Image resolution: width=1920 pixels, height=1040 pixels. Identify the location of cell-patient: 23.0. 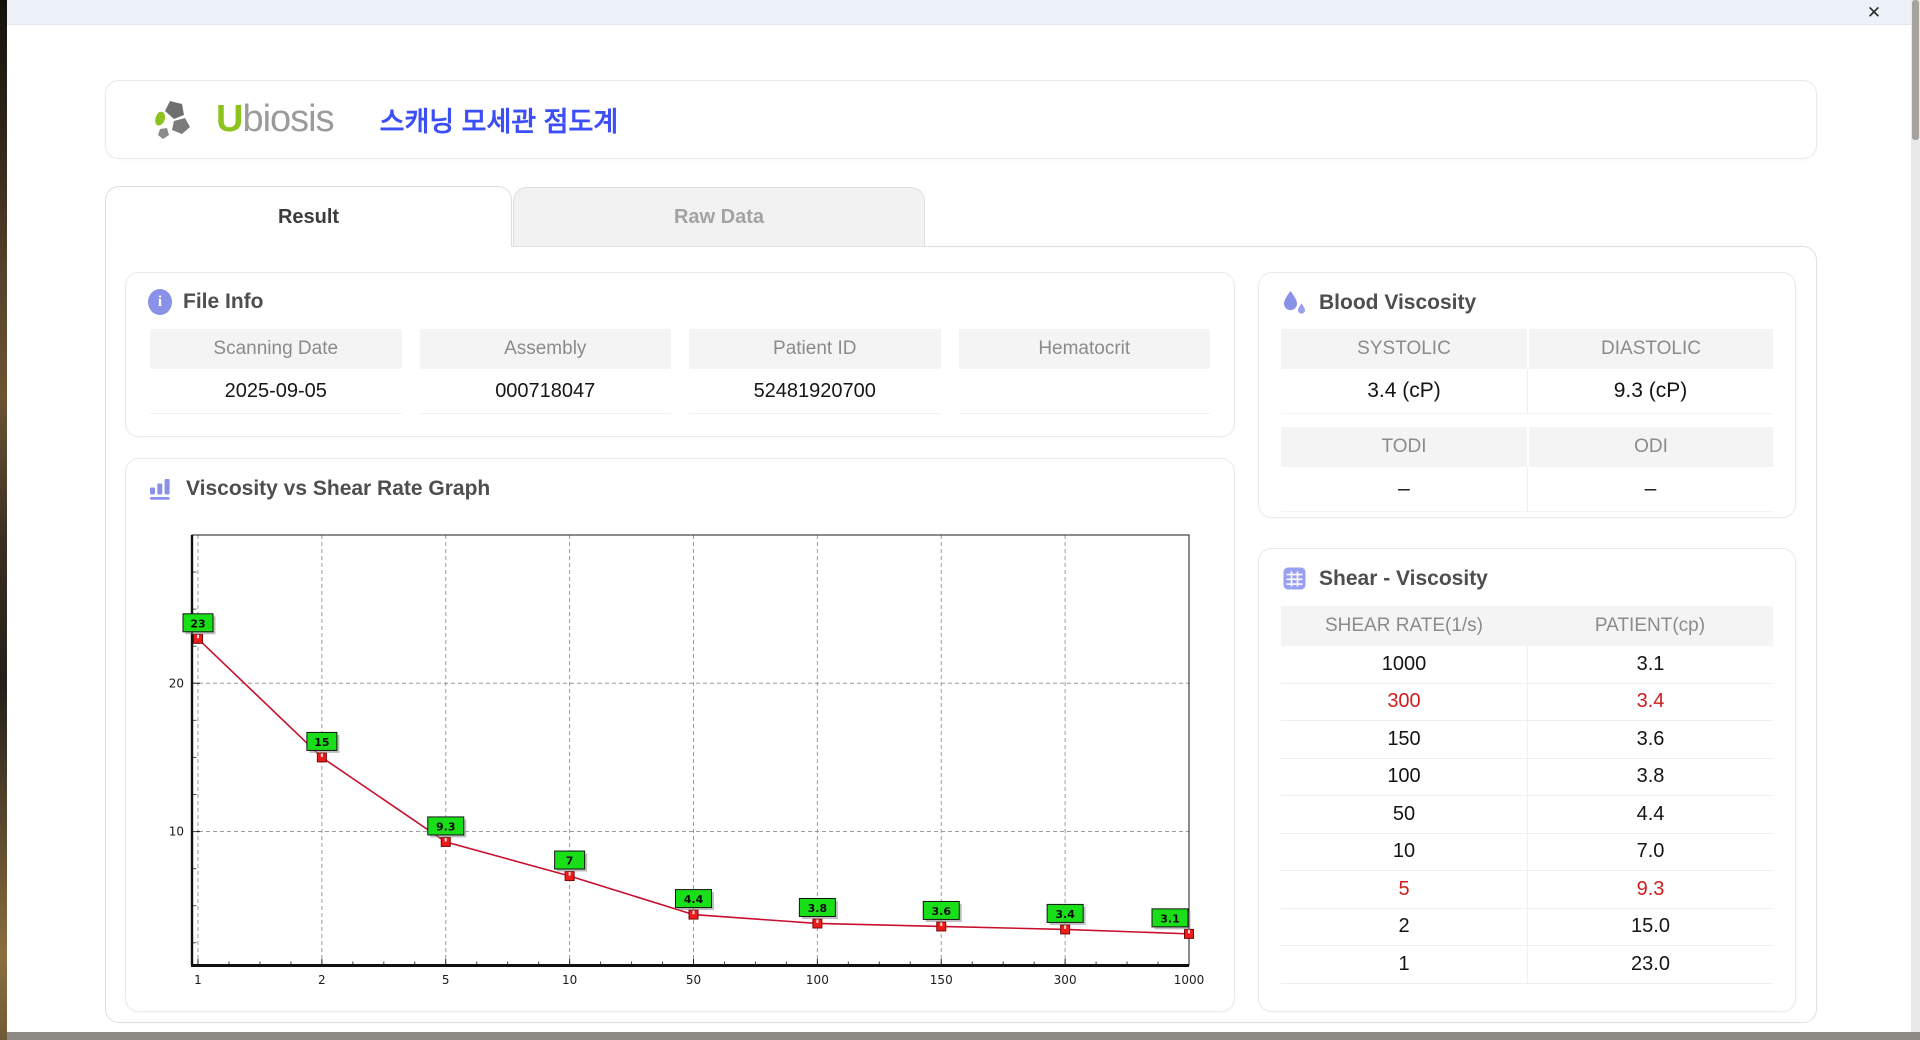
(1650, 964).